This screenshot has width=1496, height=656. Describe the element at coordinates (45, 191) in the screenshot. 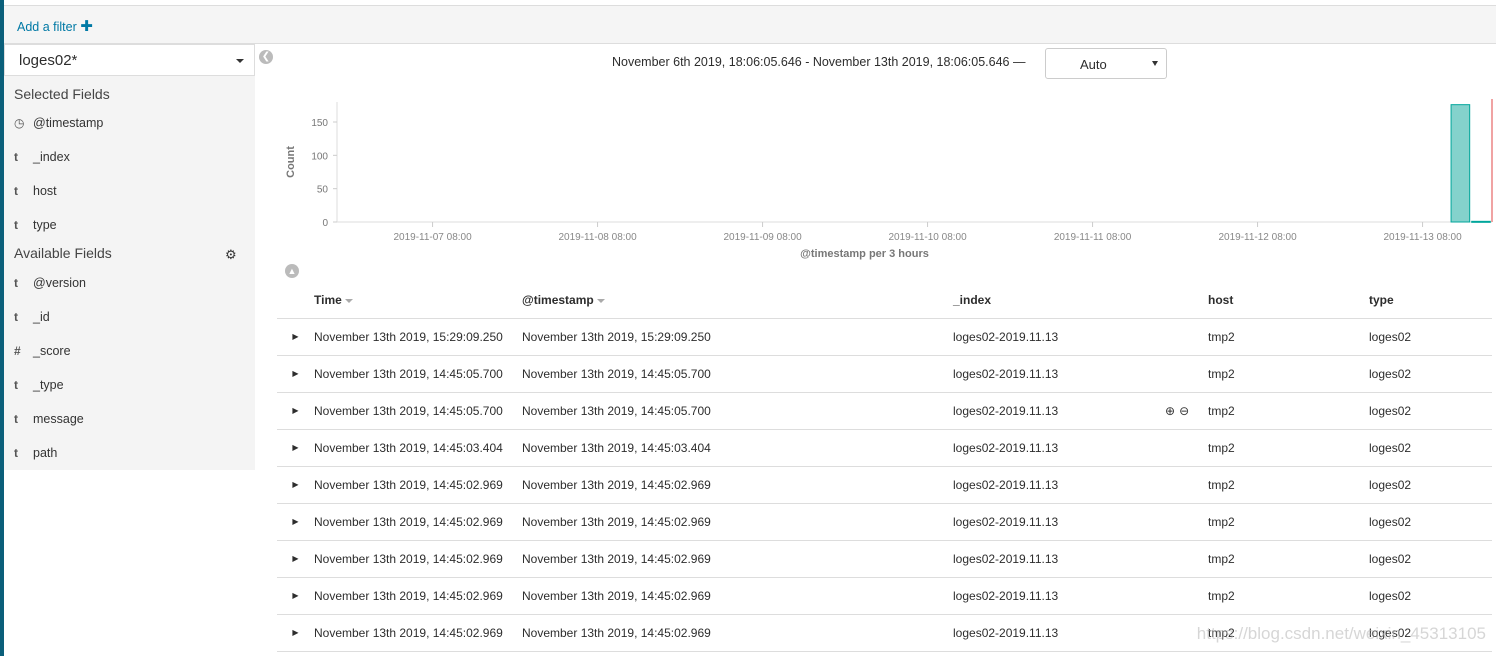

I see `field-label: host` at that location.